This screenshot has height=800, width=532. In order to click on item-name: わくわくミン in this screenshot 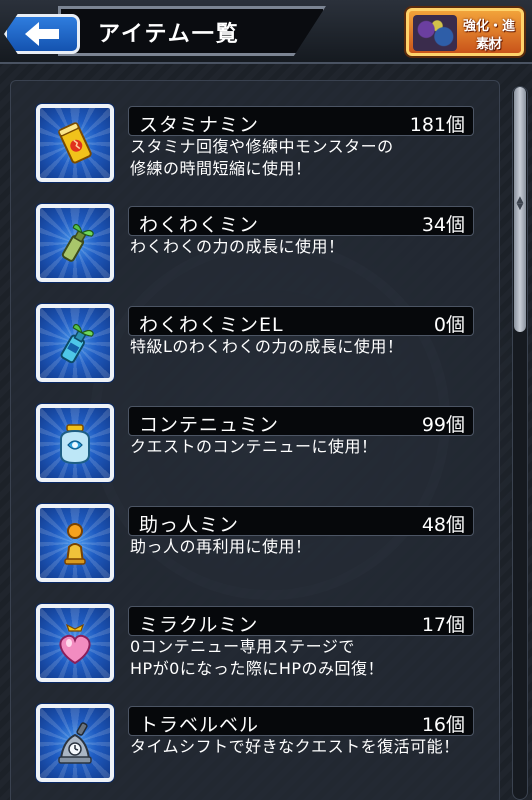, I will do `click(199, 225)`.